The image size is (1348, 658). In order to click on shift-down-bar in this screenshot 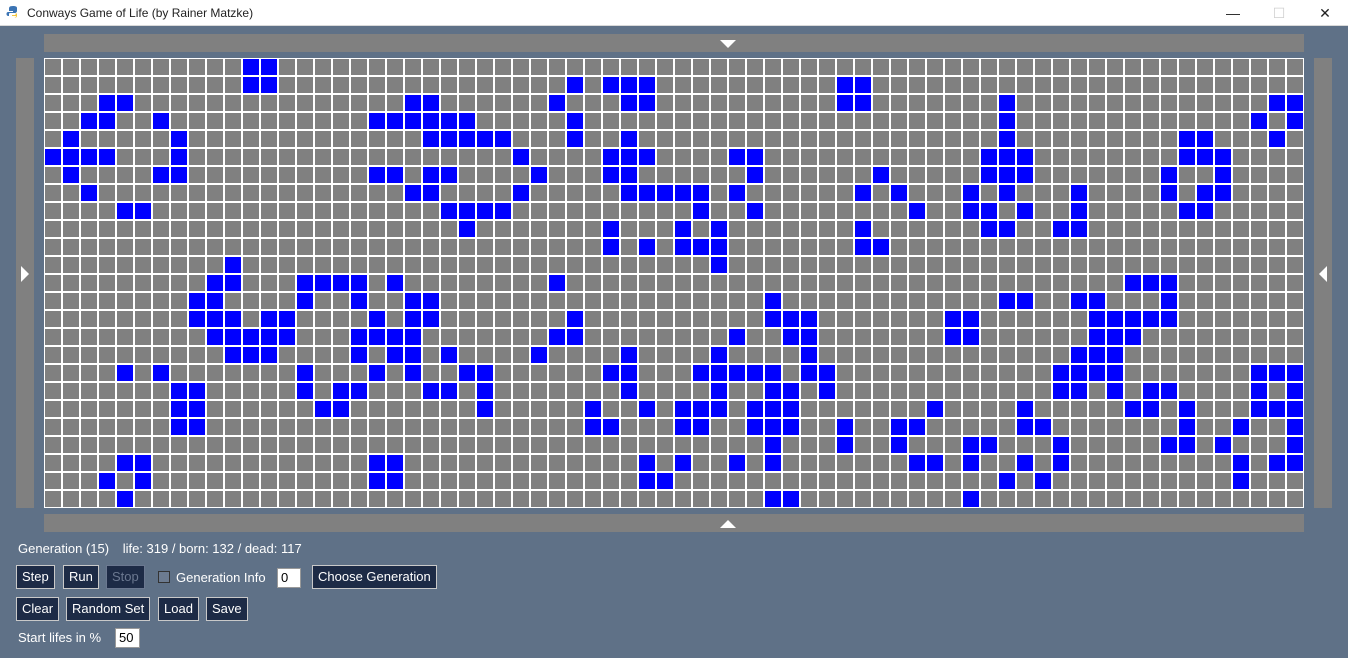, I will do `click(674, 43)`.